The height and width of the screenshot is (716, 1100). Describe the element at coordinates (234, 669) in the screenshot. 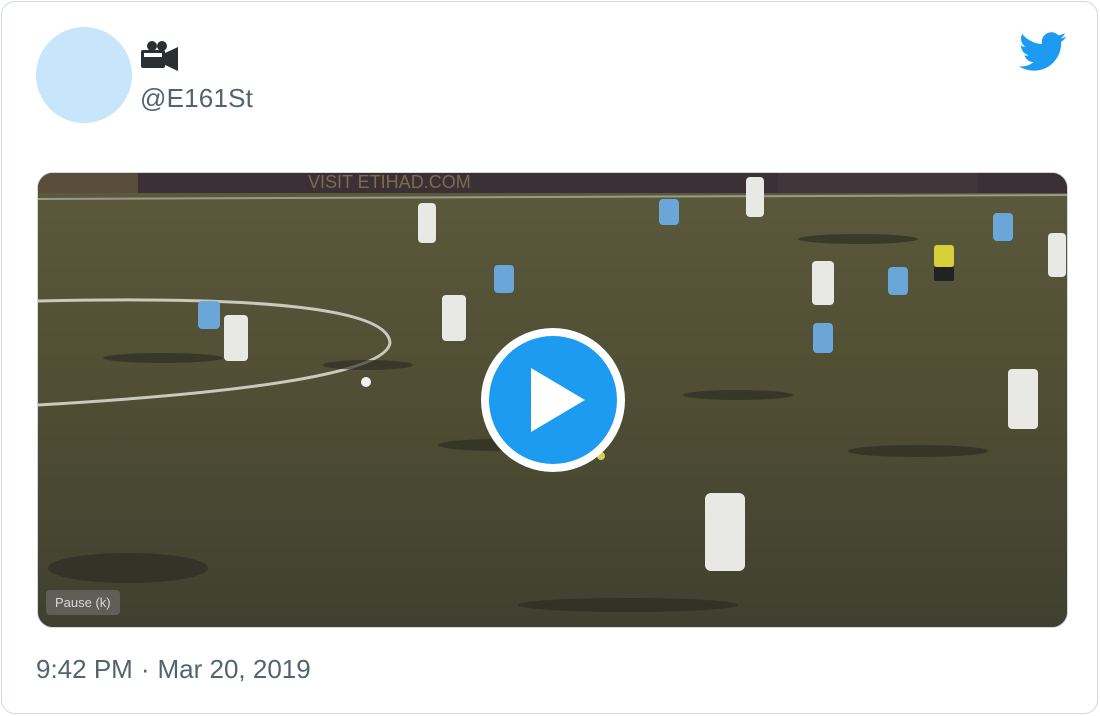

I see `tweet-date: Mar 20, 2019` at that location.